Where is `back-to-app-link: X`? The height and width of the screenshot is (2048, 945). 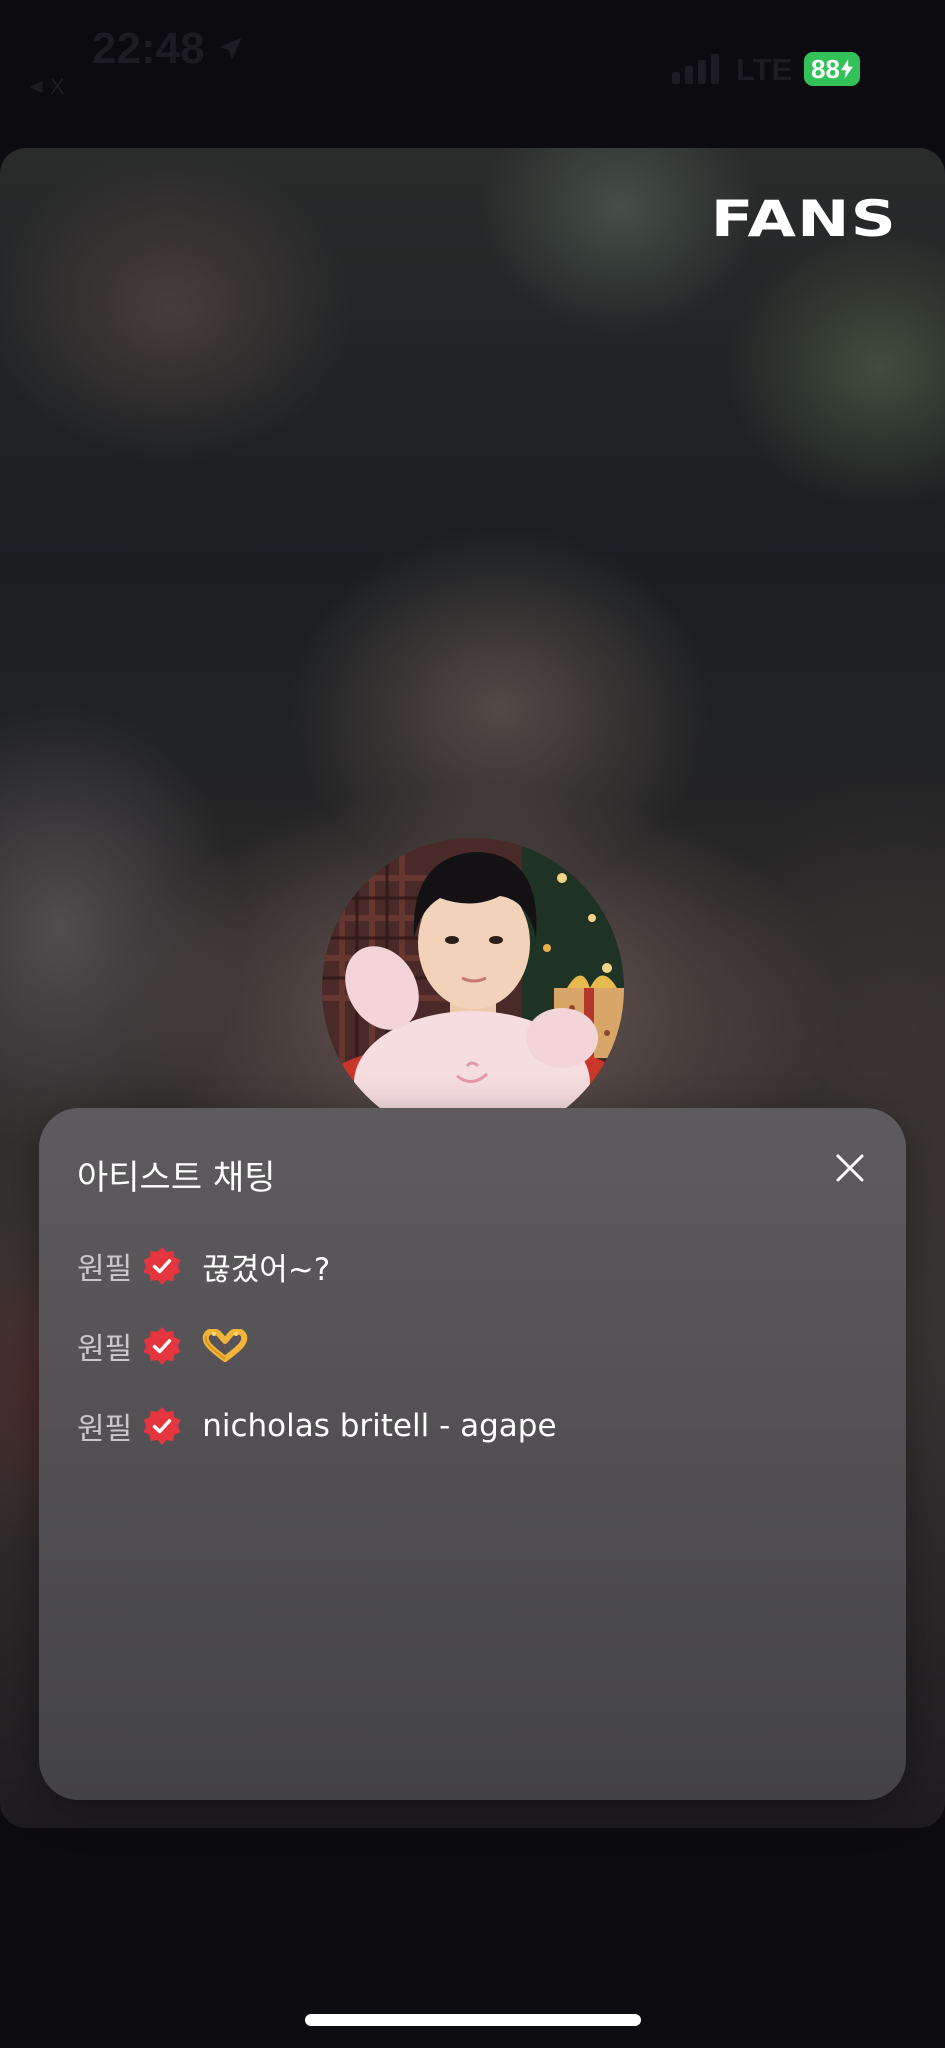 back-to-app-link: X is located at coordinates (46, 87).